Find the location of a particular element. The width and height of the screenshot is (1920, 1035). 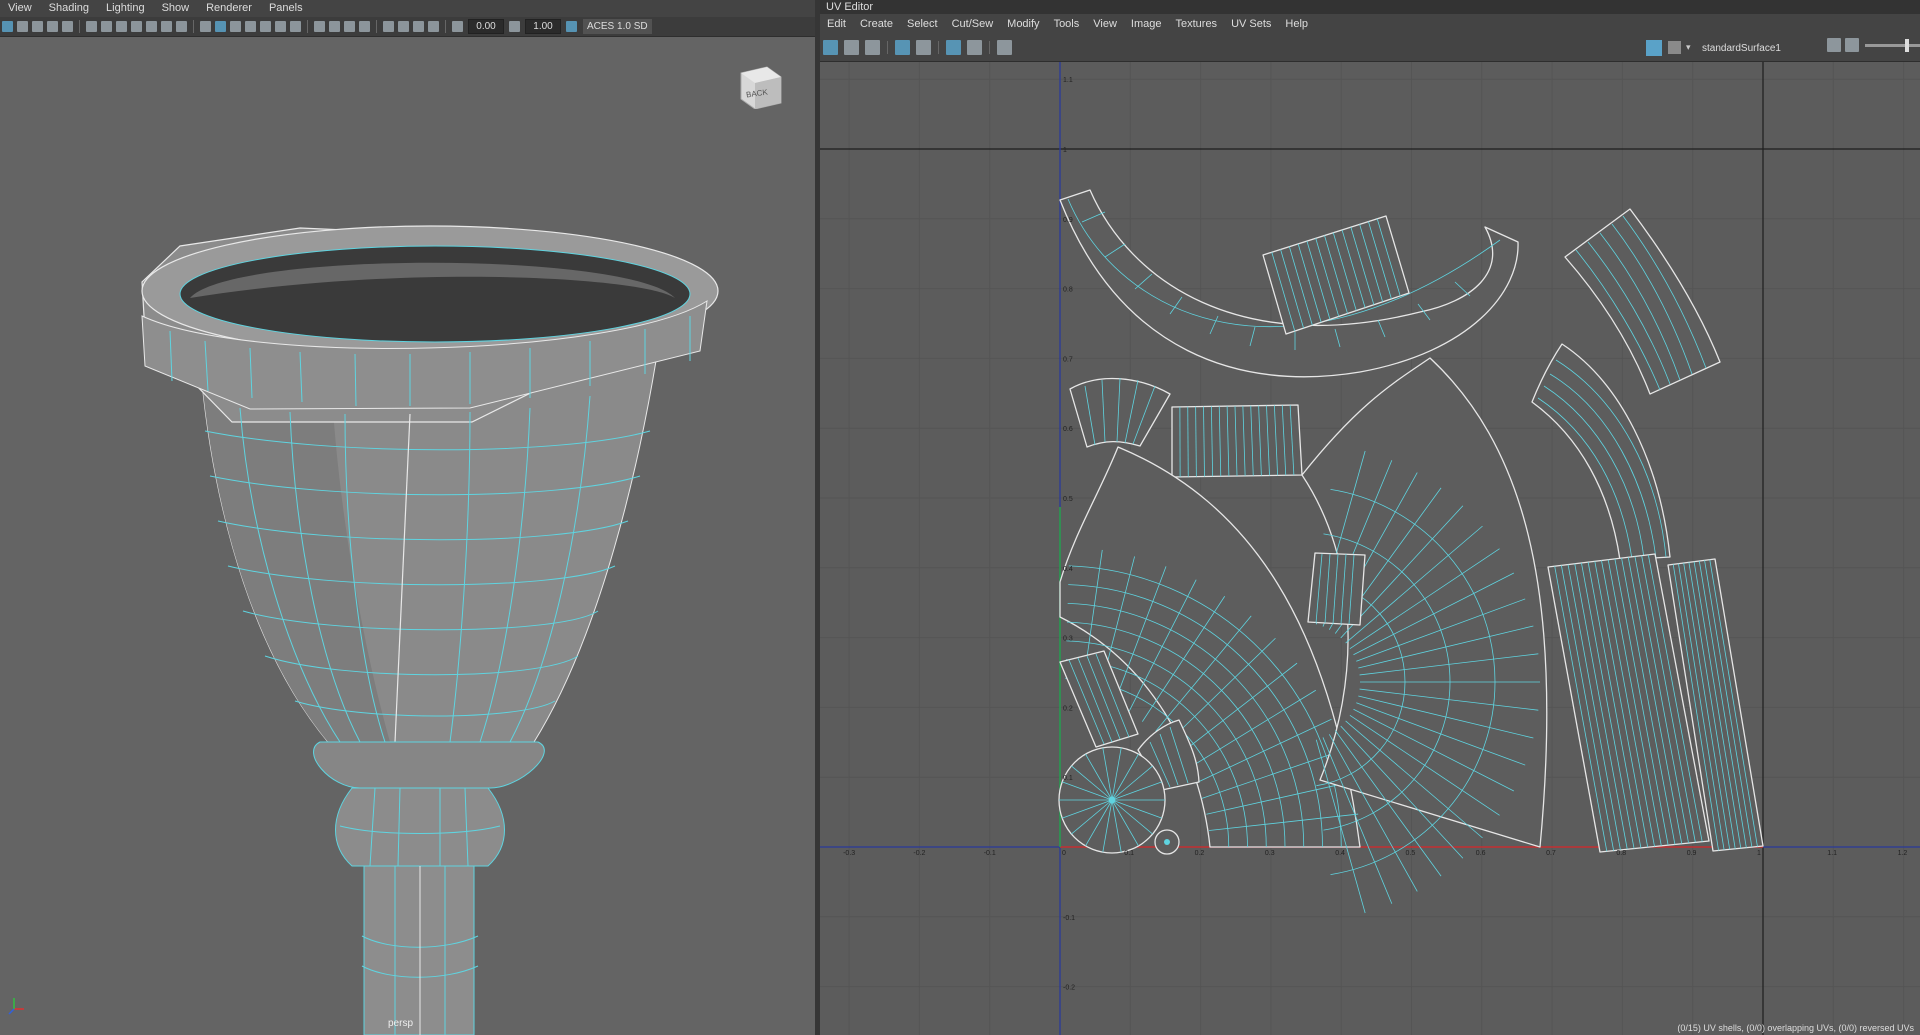

shadows-icon is located at coordinates (280, 26).